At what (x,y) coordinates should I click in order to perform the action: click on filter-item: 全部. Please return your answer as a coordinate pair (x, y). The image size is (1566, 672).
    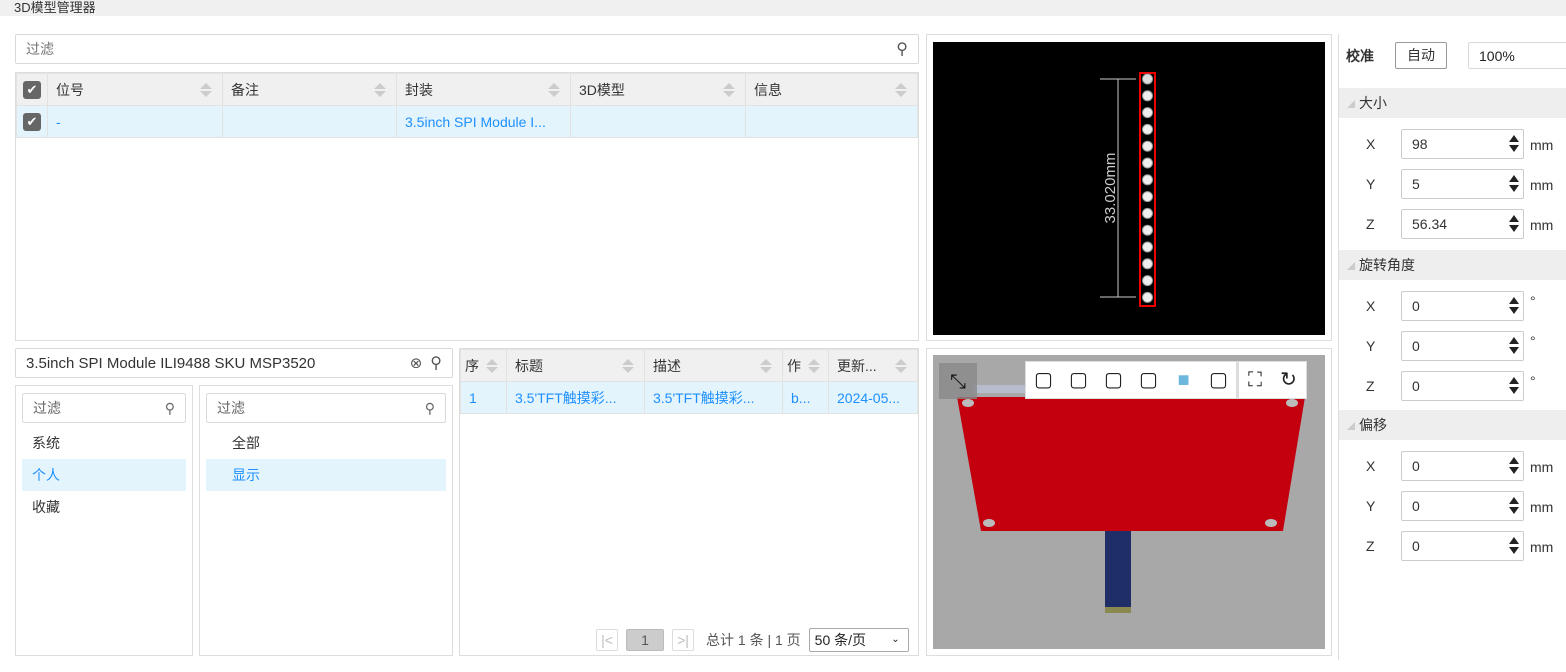
    Looking at the image, I should click on (326, 443).